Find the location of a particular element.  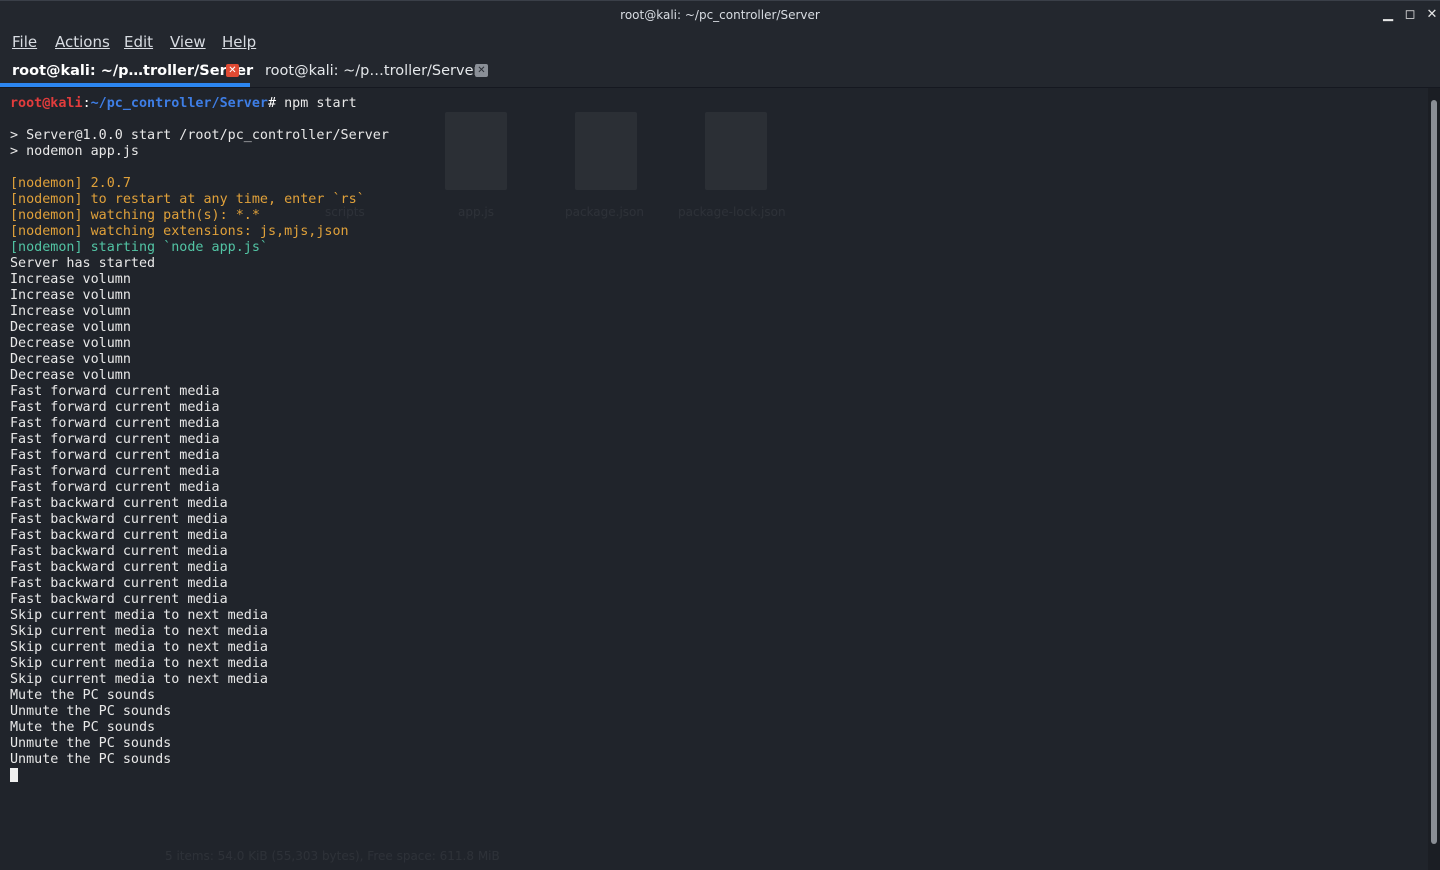

nodemon-start-line: [nodemon] starting `node app.js` is located at coordinates (139, 247).